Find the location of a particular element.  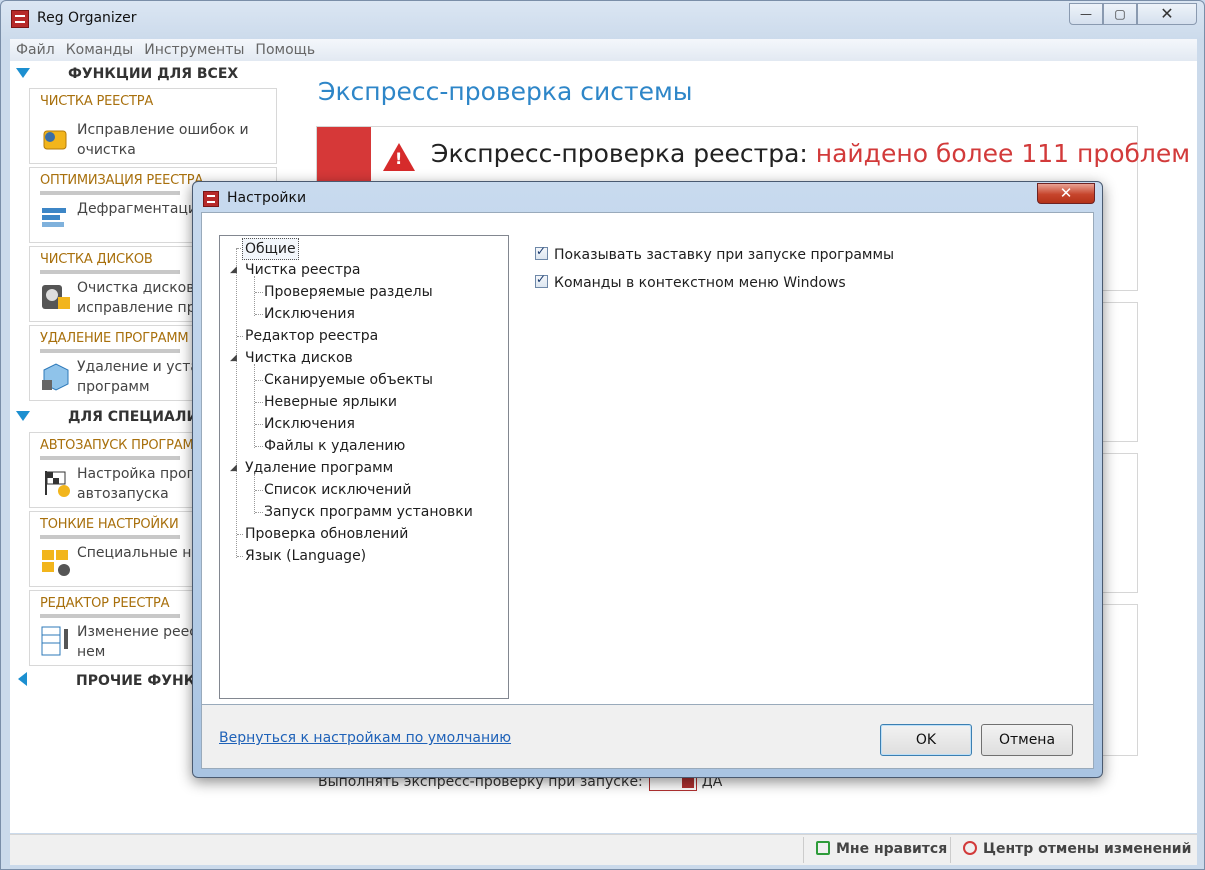

splash-checkbox is located at coordinates (541, 252).